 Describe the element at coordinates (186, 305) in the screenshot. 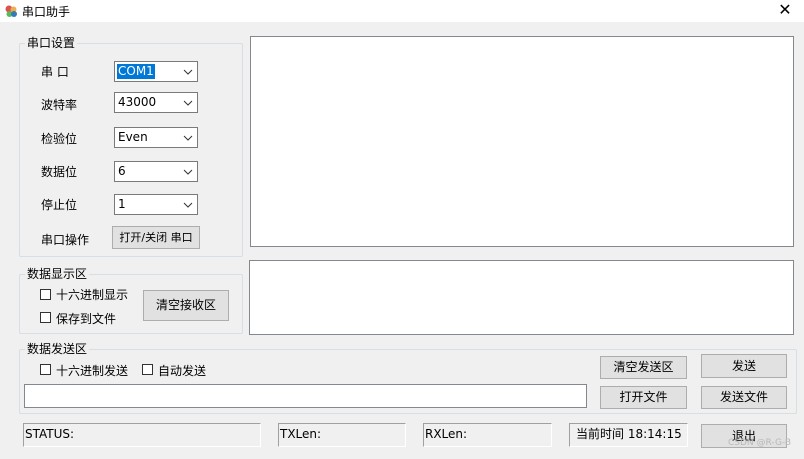

I see `clear-receive-button: 清空接收区` at that location.